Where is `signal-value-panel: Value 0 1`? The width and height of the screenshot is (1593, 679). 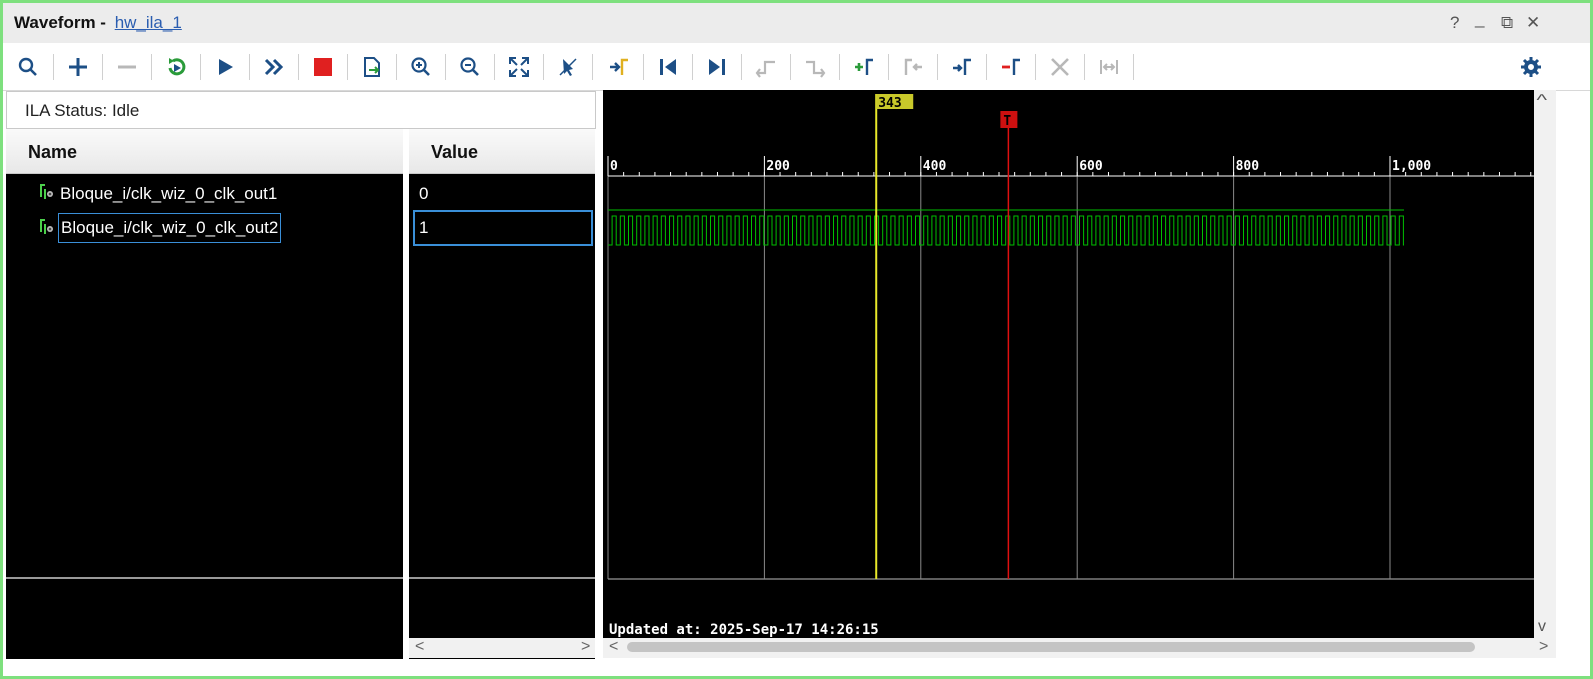
signal-value-panel: Value 0 1 is located at coordinates (502, 394).